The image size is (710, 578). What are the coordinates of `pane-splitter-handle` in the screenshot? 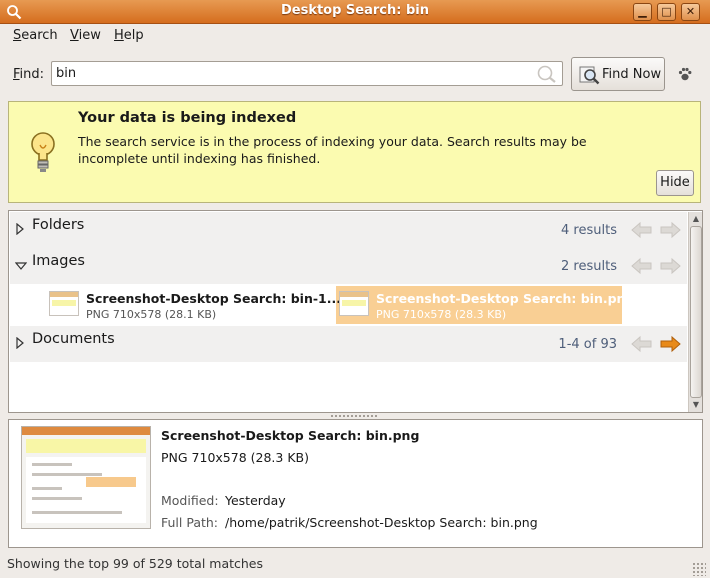 It's located at (354, 416).